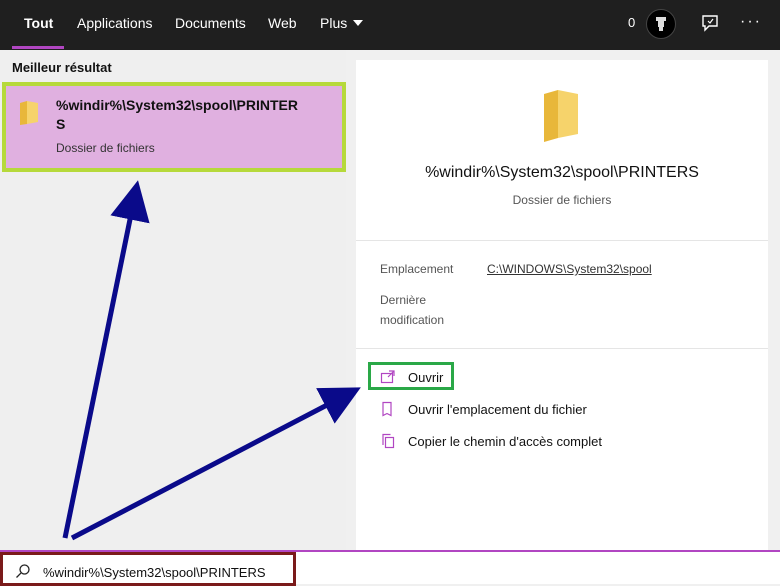  What do you see at coordinates (115, 25) in the screenshot?
I see `tab-applications: Applications` at bounding box center [115, 25].